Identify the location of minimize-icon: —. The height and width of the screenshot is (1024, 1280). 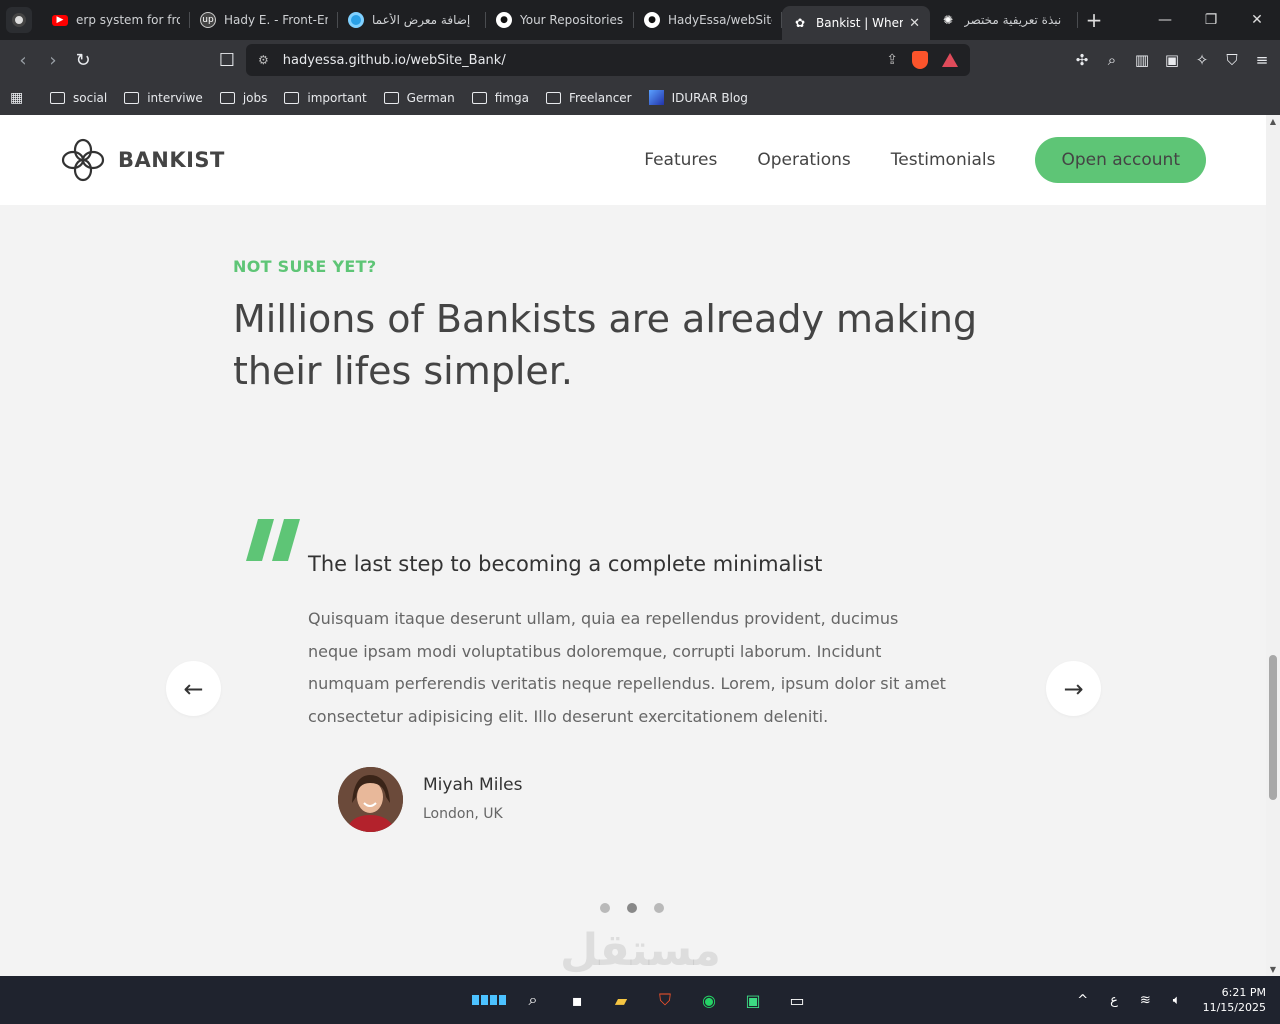
(1165, 20).